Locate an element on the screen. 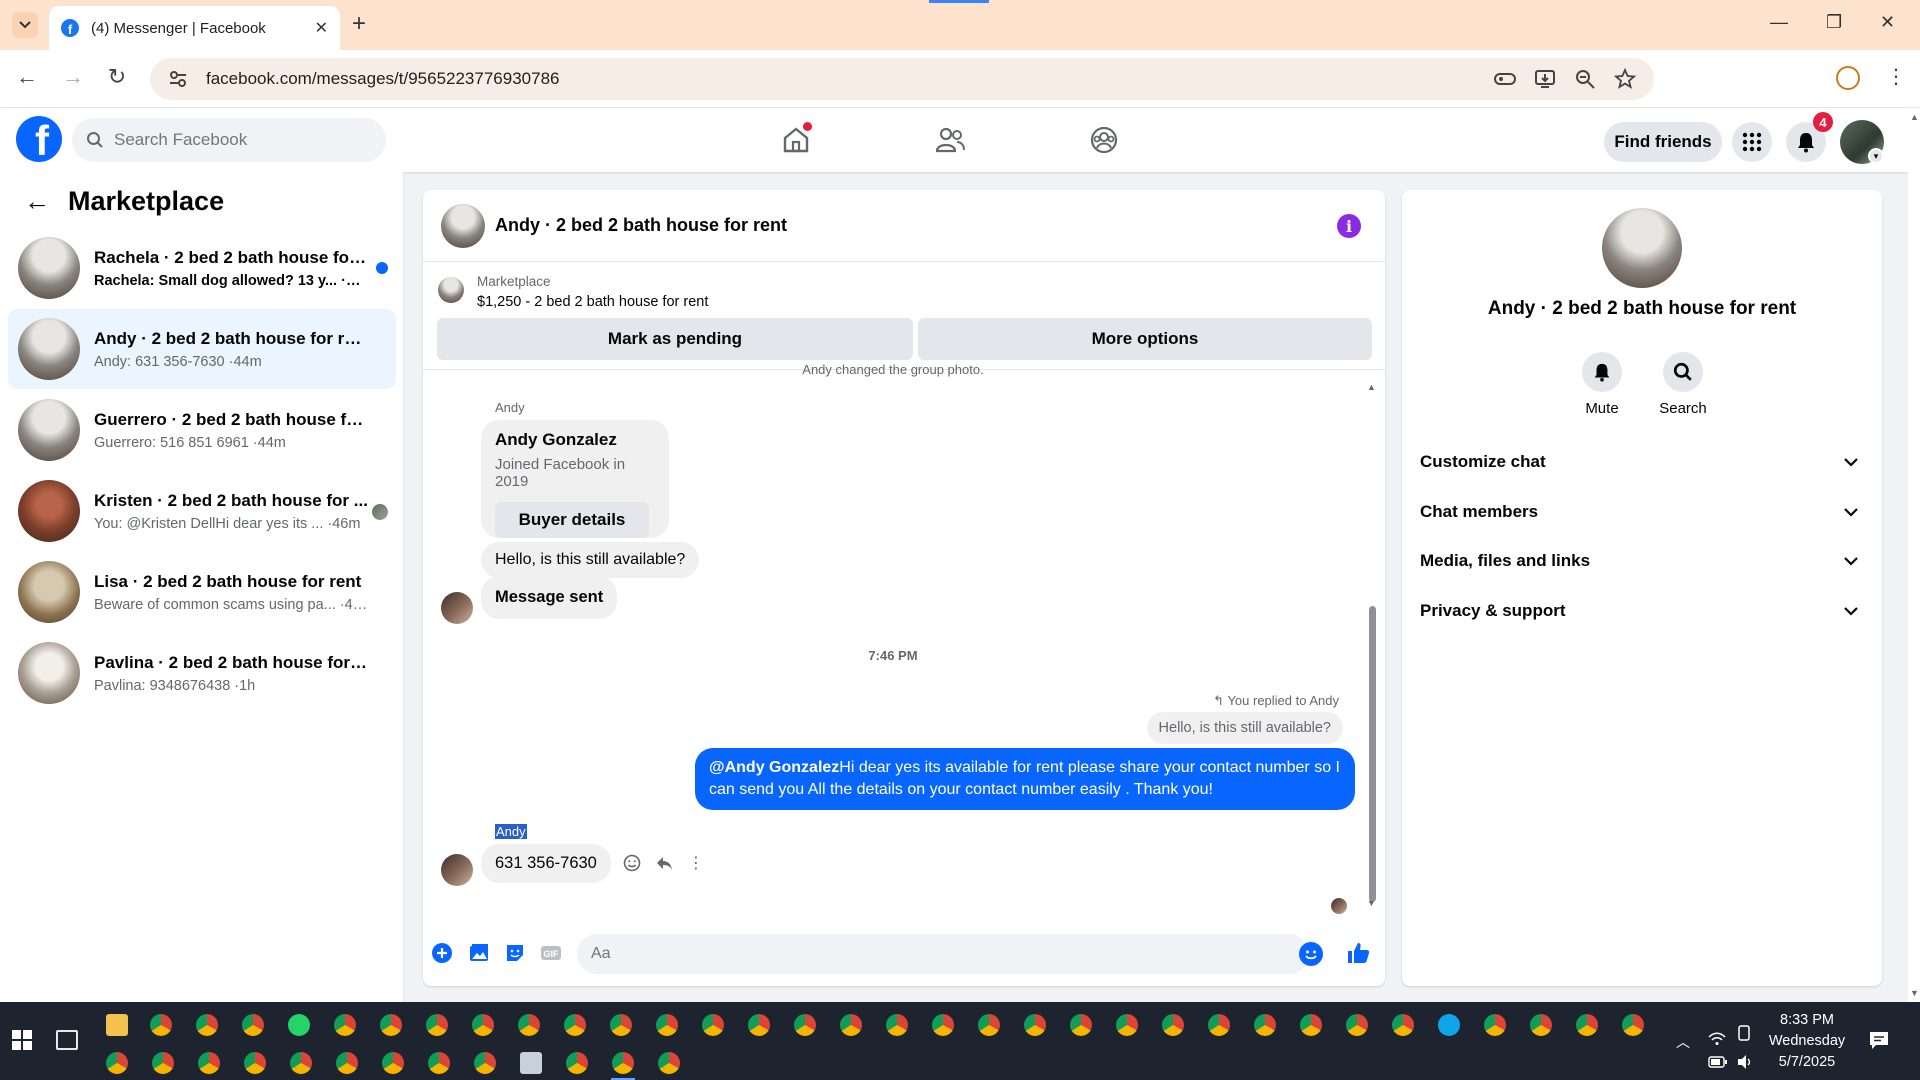 The height and width of the screenshot is (1080, 1920). app-window-icon is located at coordinates (531, 1063).